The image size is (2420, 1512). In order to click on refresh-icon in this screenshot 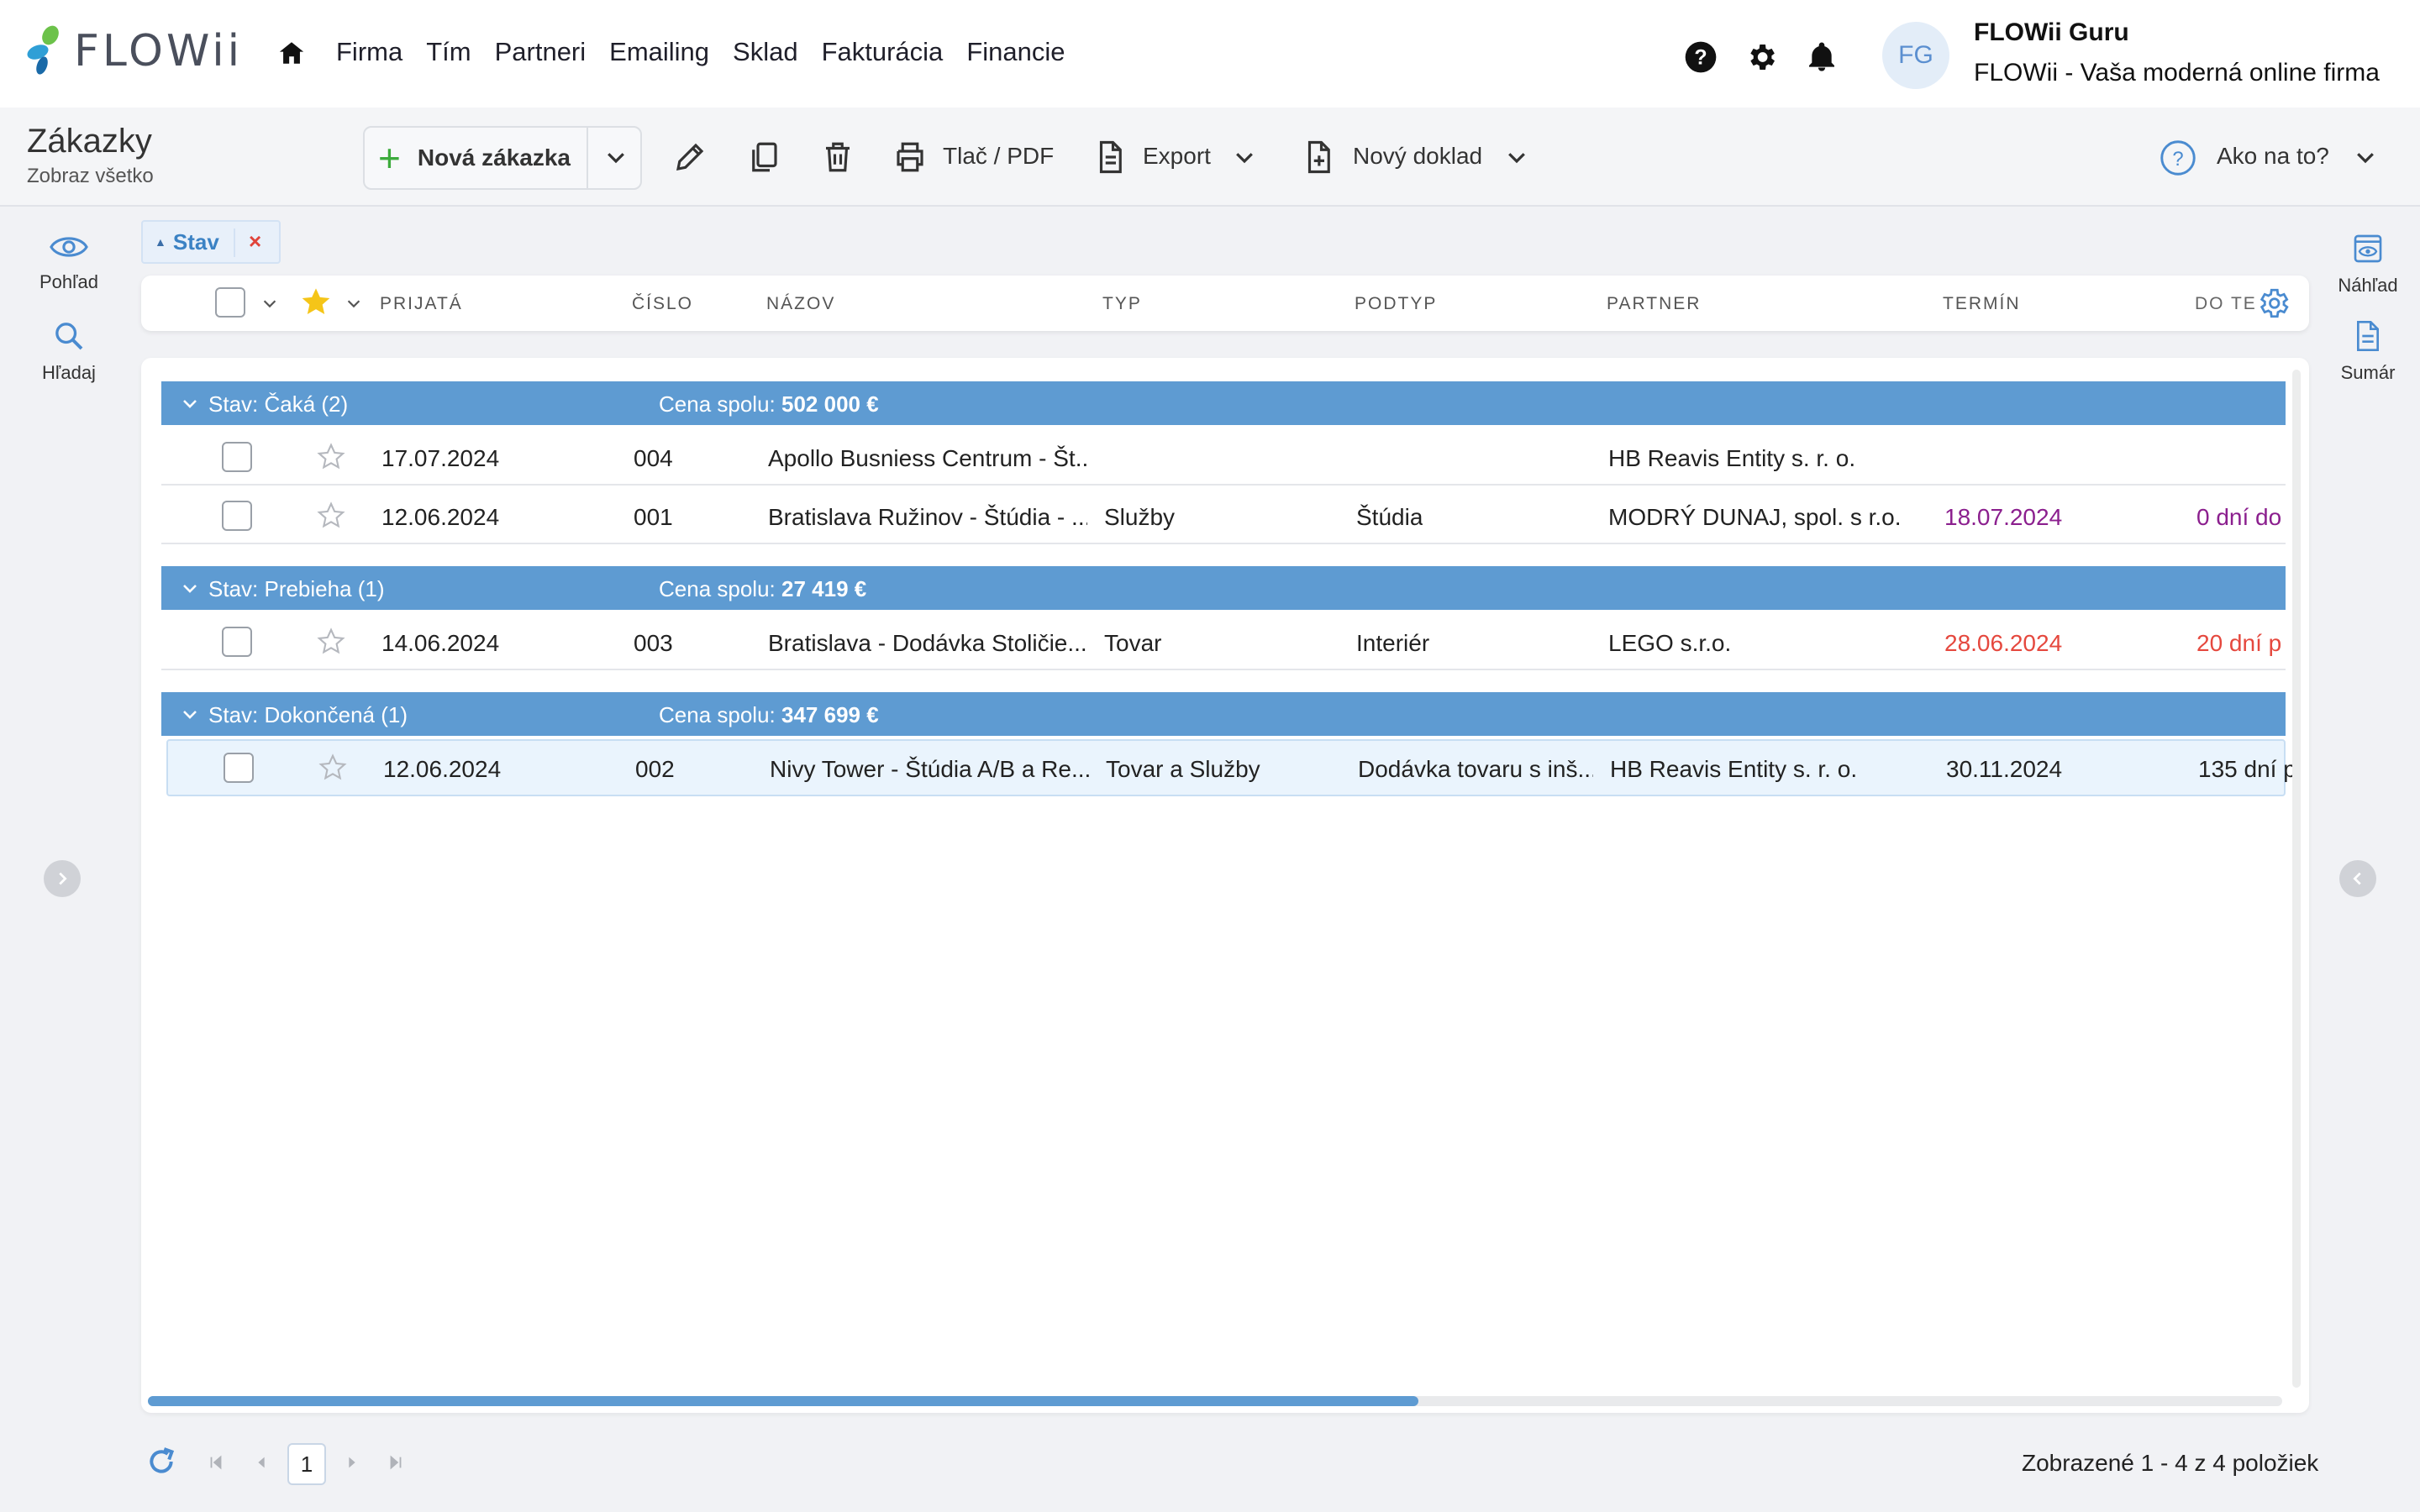, I will do `click(161, 1461)`.